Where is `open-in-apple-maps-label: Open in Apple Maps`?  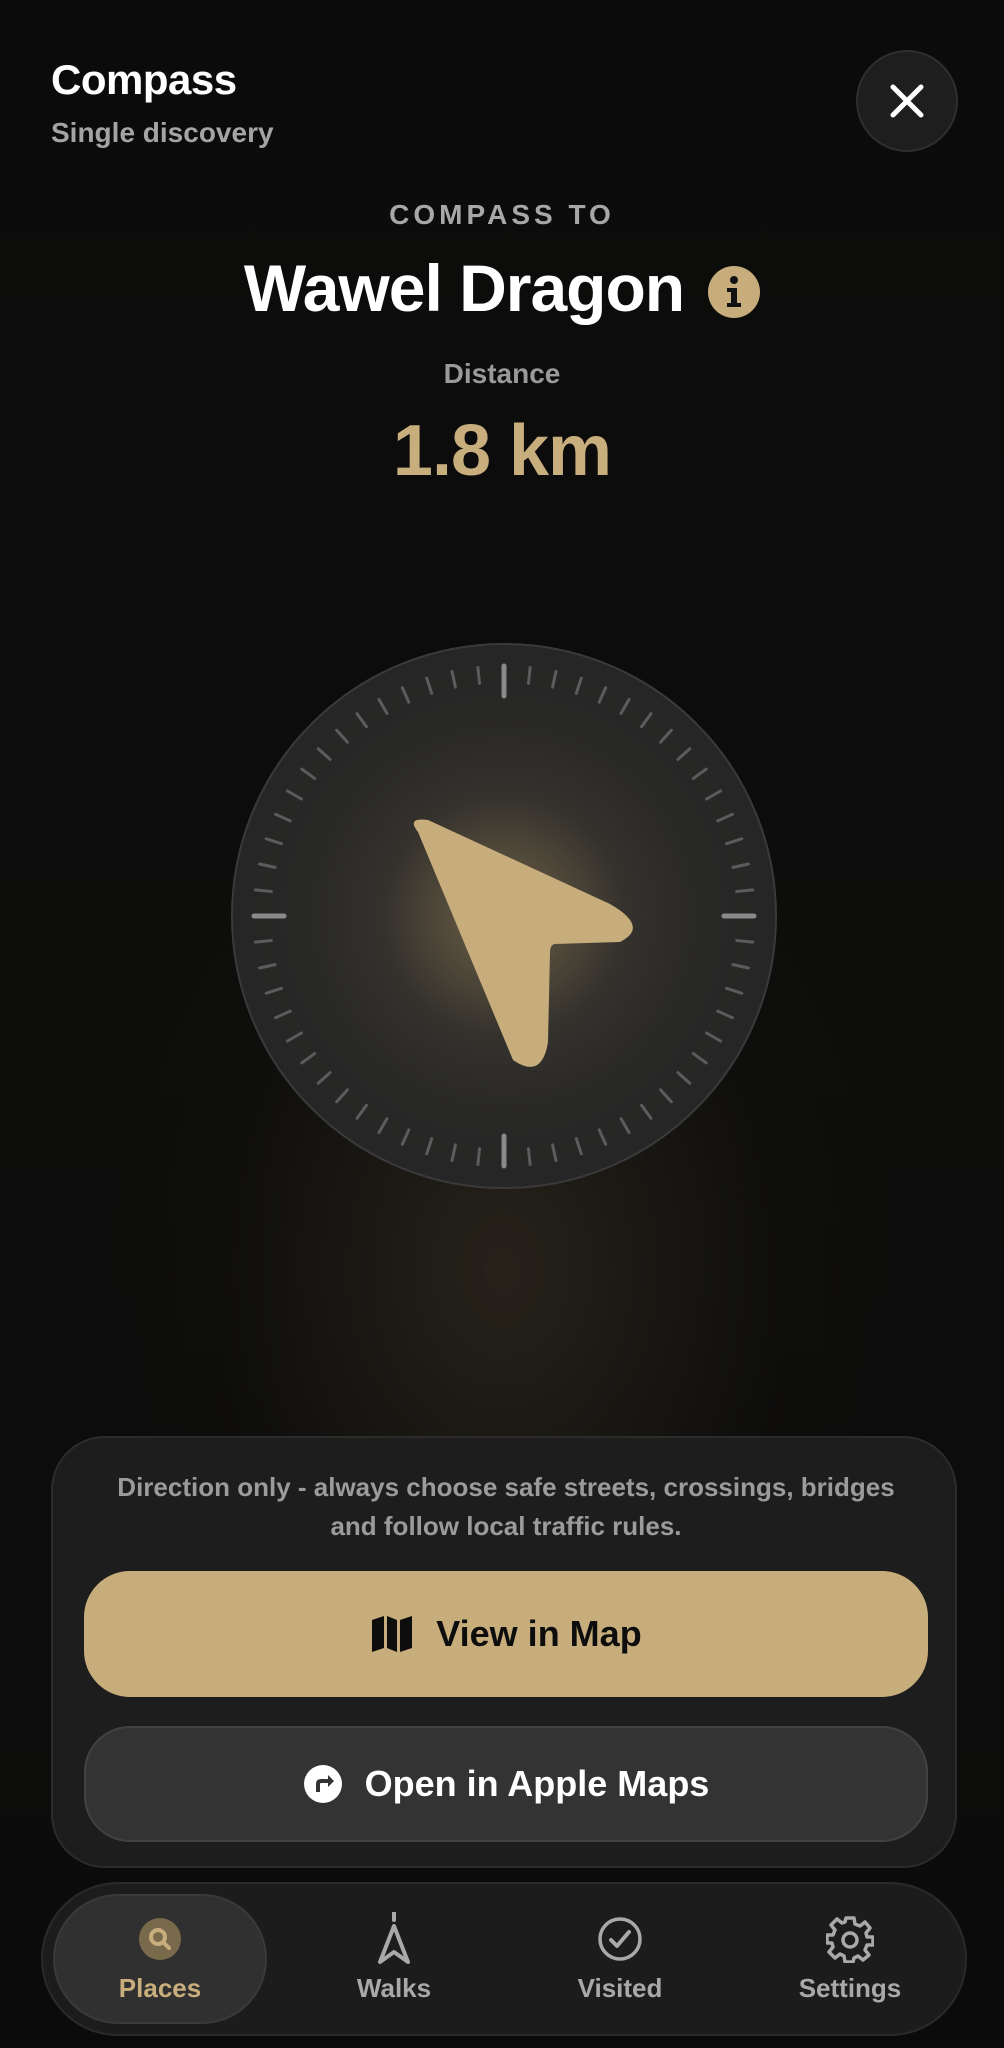 open-in-apple-maps-label: Open in Apple Maps is located at coordinates (537, 1783).